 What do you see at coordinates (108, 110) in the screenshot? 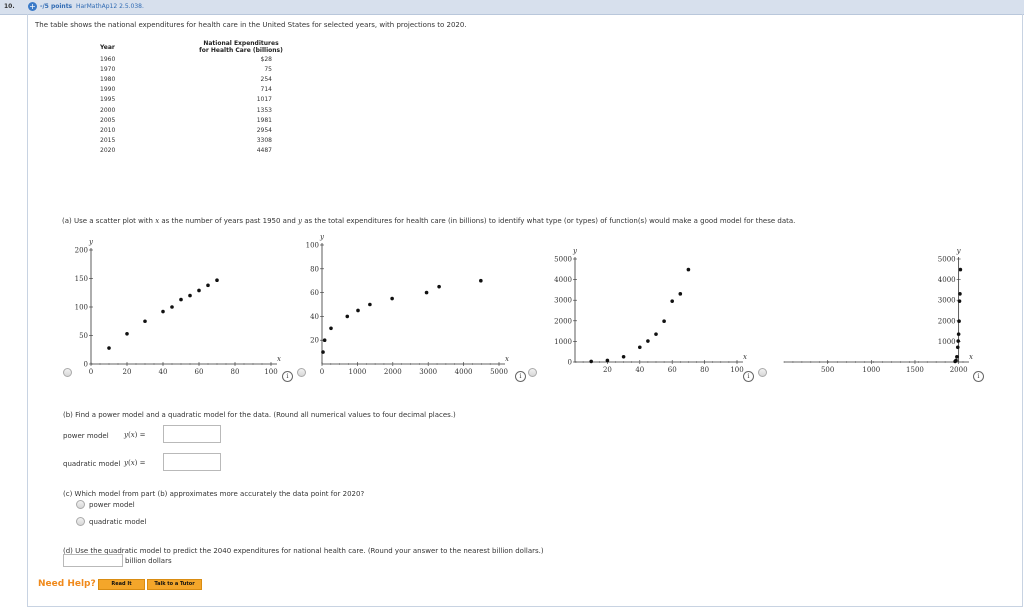
I see `year-cell: 2000` at bounding box center [108, 110].